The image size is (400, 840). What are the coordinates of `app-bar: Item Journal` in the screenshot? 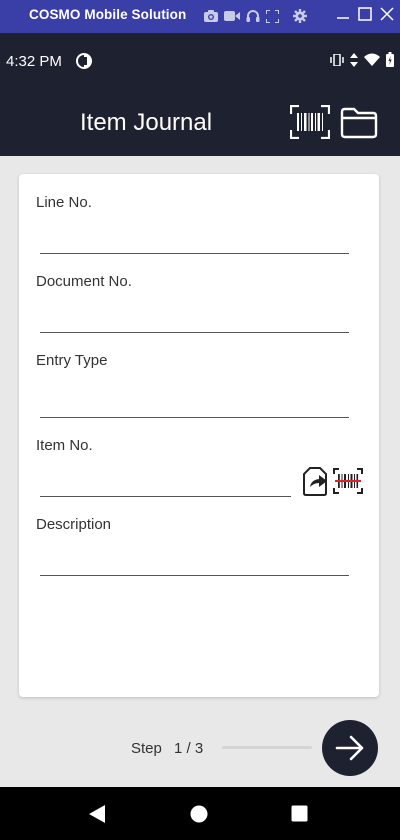 It's located at (200, 121).